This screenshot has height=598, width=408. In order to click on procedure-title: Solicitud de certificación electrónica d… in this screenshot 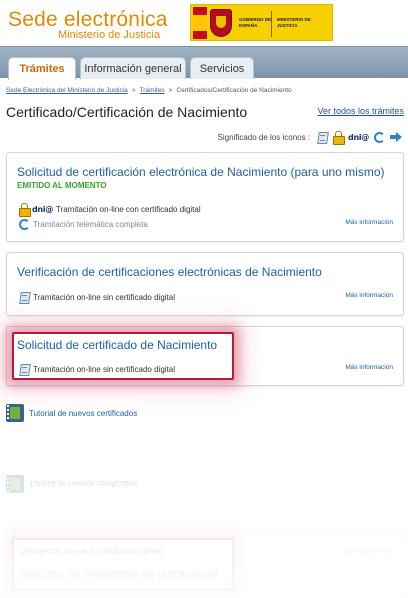, I will do `click(201, 172)`.